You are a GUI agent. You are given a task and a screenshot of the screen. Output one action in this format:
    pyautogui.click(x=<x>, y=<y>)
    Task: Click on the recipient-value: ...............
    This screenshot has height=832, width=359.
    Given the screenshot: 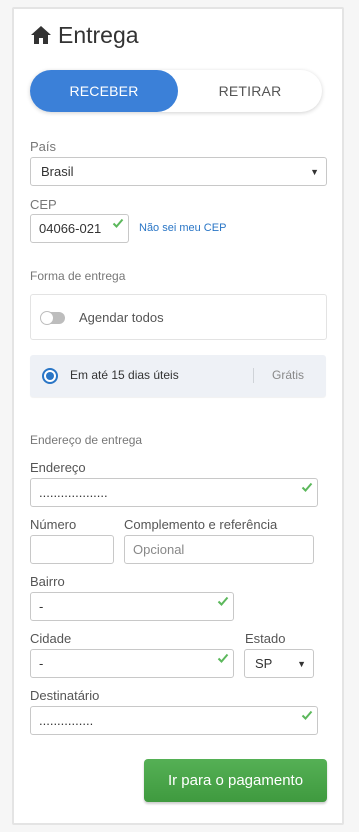 What is the action you would take?
    pyautogui.click(x=66, y=720)
    